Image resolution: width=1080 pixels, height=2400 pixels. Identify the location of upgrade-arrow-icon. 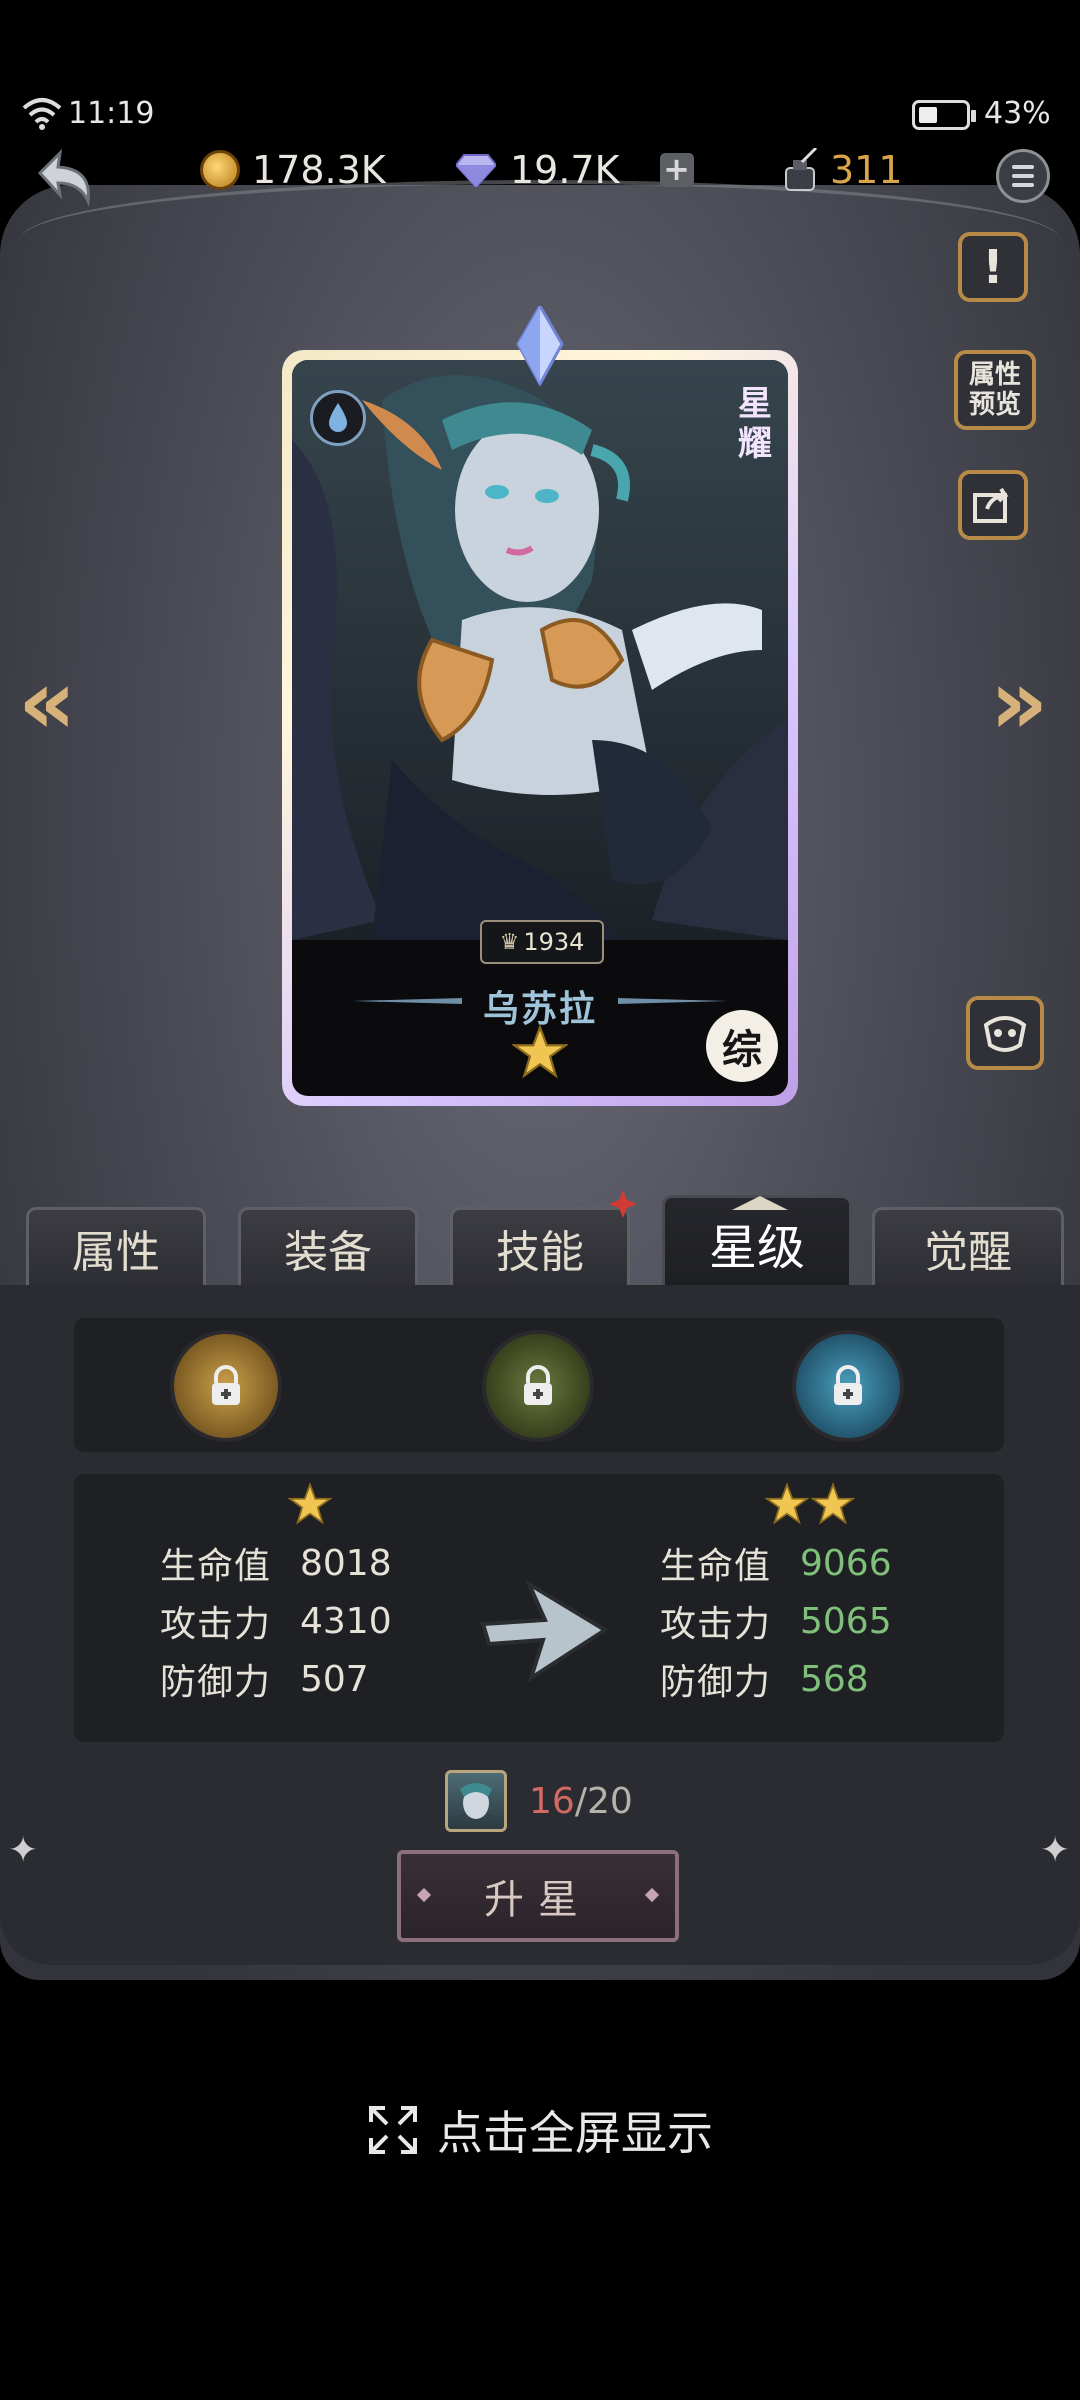
(544, 1630).